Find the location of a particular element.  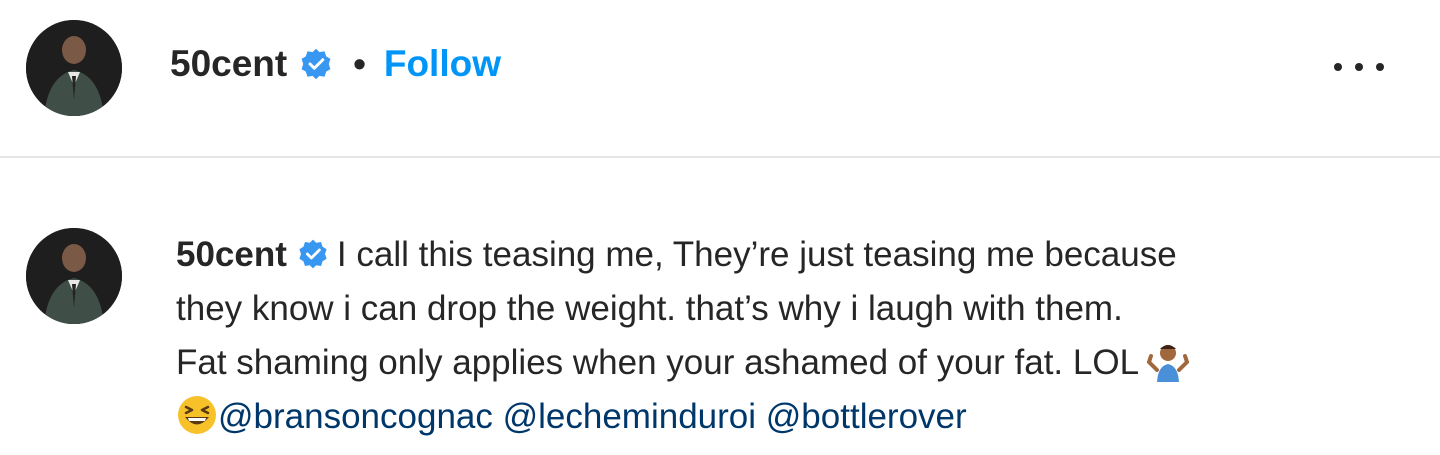

shrug-emoji-icon is located at coordinates (1168, 361).